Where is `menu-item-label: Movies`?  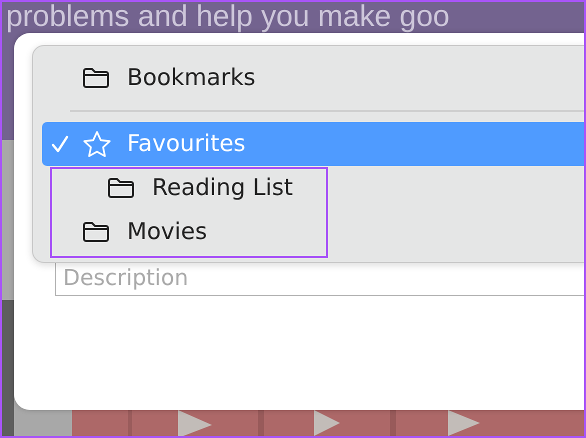 menu-item-label: Movies is located at coordinates (167, 232).